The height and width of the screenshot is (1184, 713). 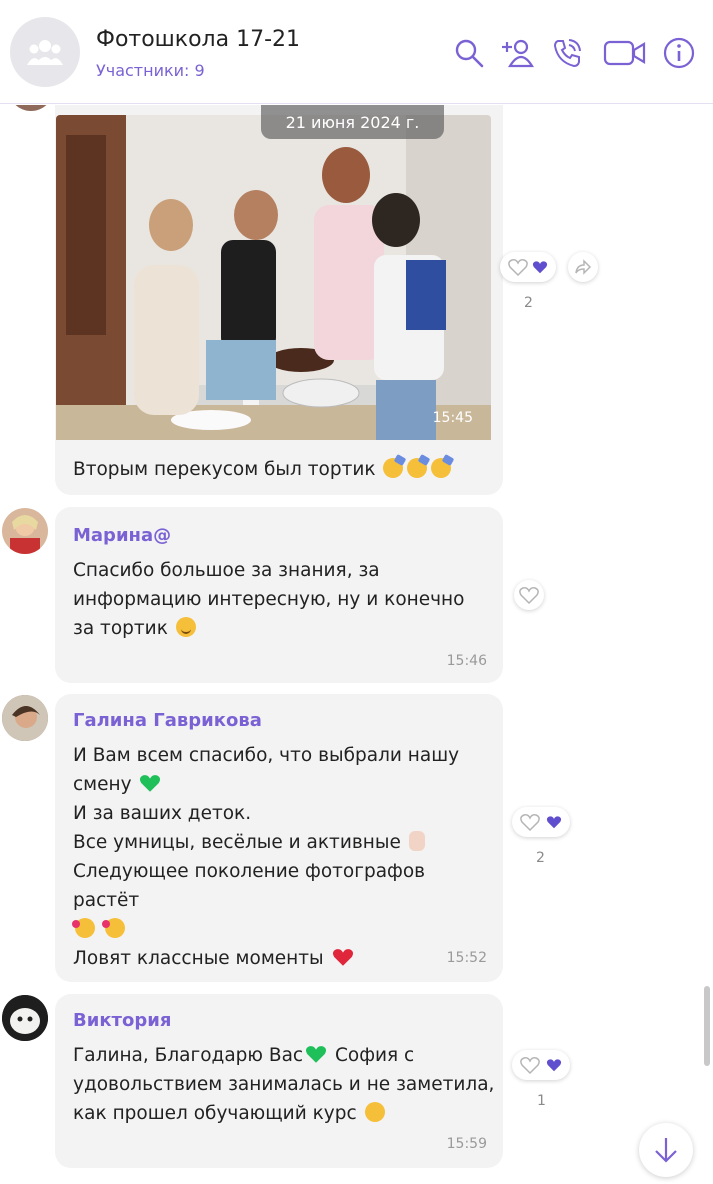 I want to click on scrollbar, so click(x=707, y=1026).